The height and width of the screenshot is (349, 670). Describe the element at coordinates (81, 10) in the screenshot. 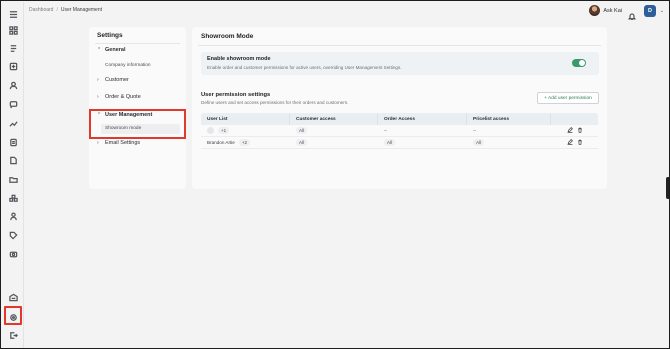

I see `breadcrumb-current: User Management` at that location.